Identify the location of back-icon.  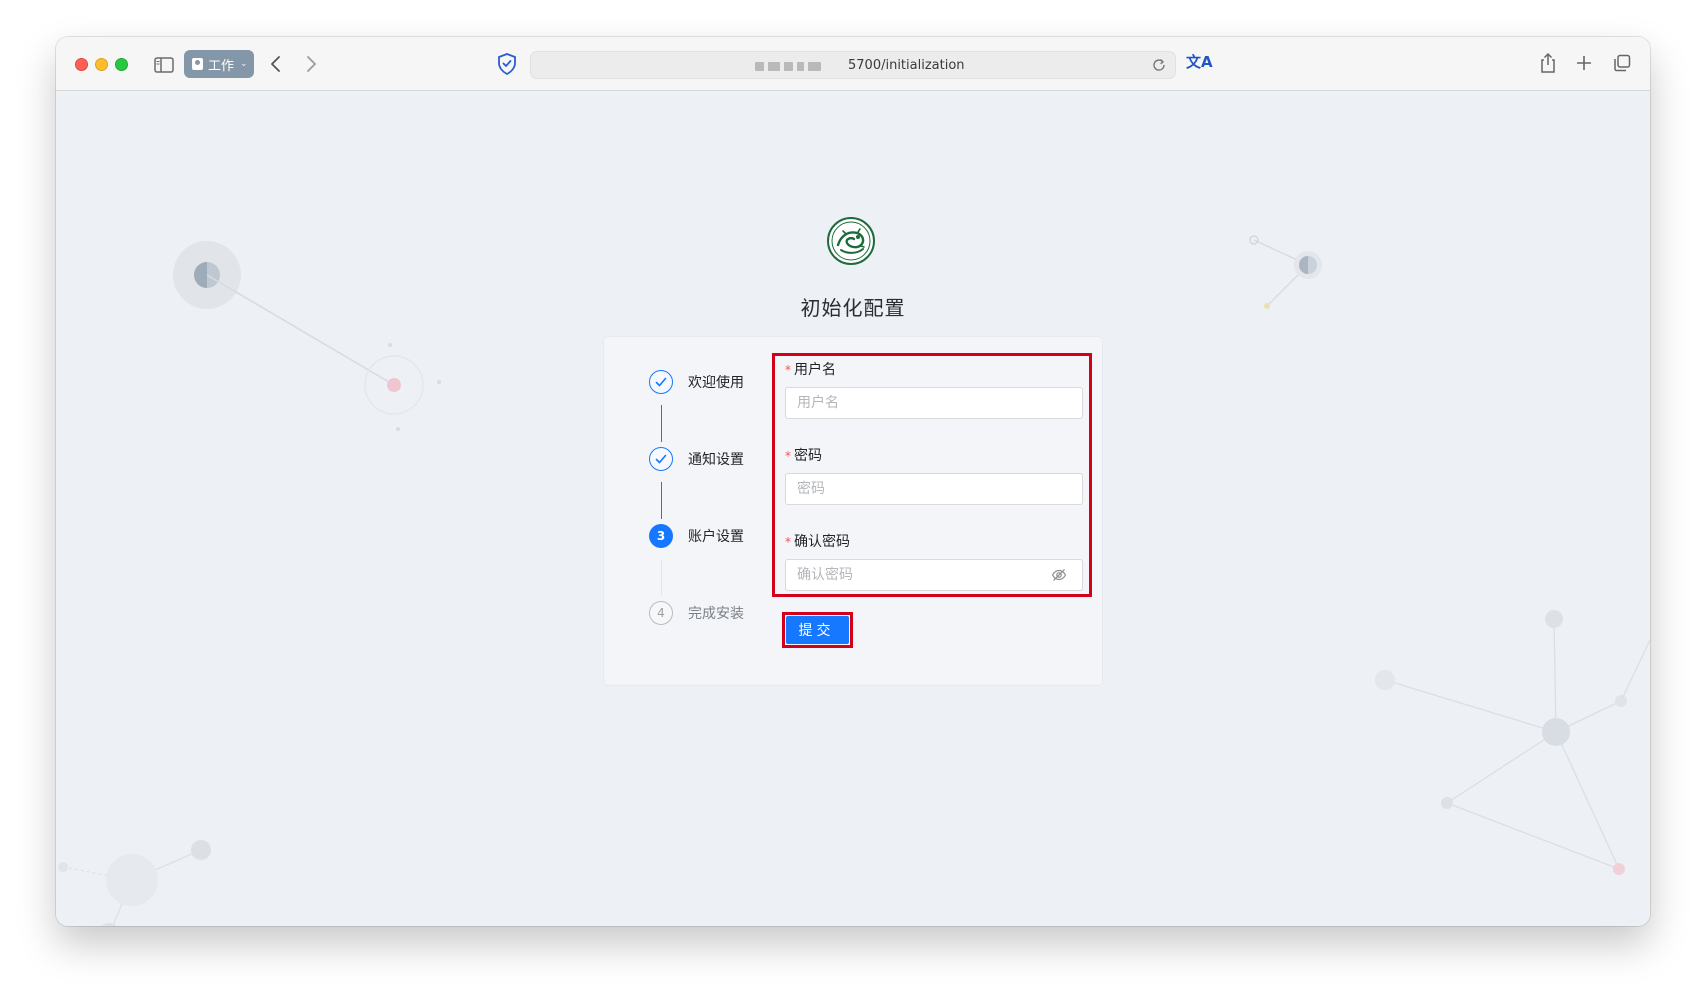
(276, 64).